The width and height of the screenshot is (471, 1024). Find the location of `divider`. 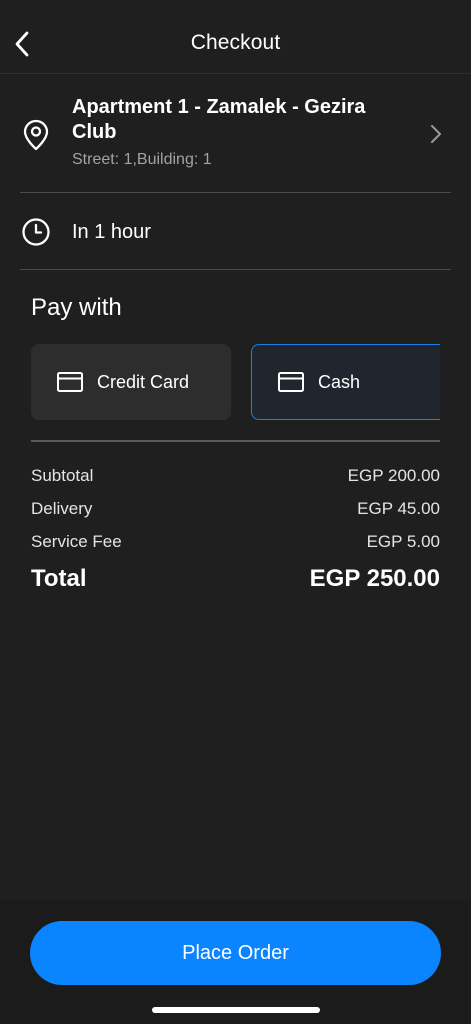

divider is located at coordinates (235, 441).